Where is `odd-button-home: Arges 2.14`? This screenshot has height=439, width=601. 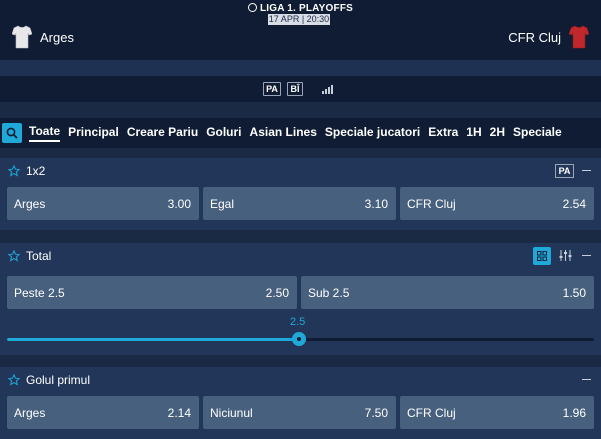 odd-button-home: Arges 2.14 is located at coordinates (103, 412).